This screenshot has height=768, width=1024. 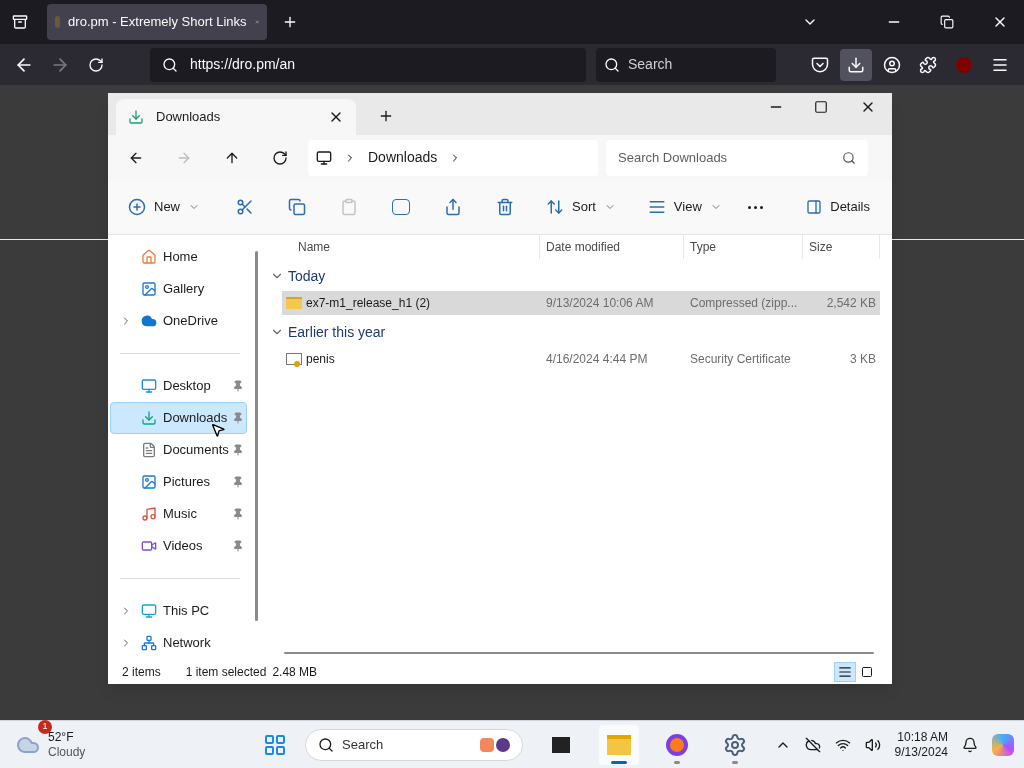 What do you see at coordinates (294, 359) in the screenshot?
I see `certificate-icon` at bounding box center [294, 359].